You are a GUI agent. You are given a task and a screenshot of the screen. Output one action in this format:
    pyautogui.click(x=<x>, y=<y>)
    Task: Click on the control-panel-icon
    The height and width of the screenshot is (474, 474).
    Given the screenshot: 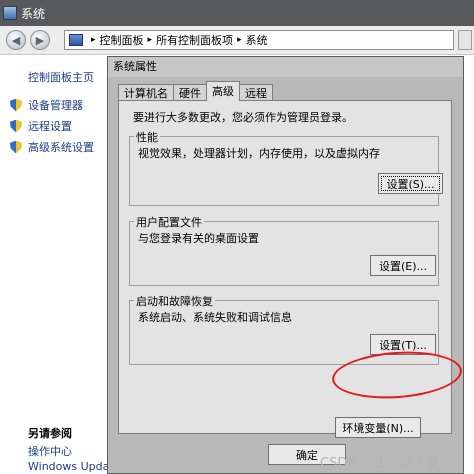 What is the action you would take?
    pyautogui.click(x=76, y=40)
    